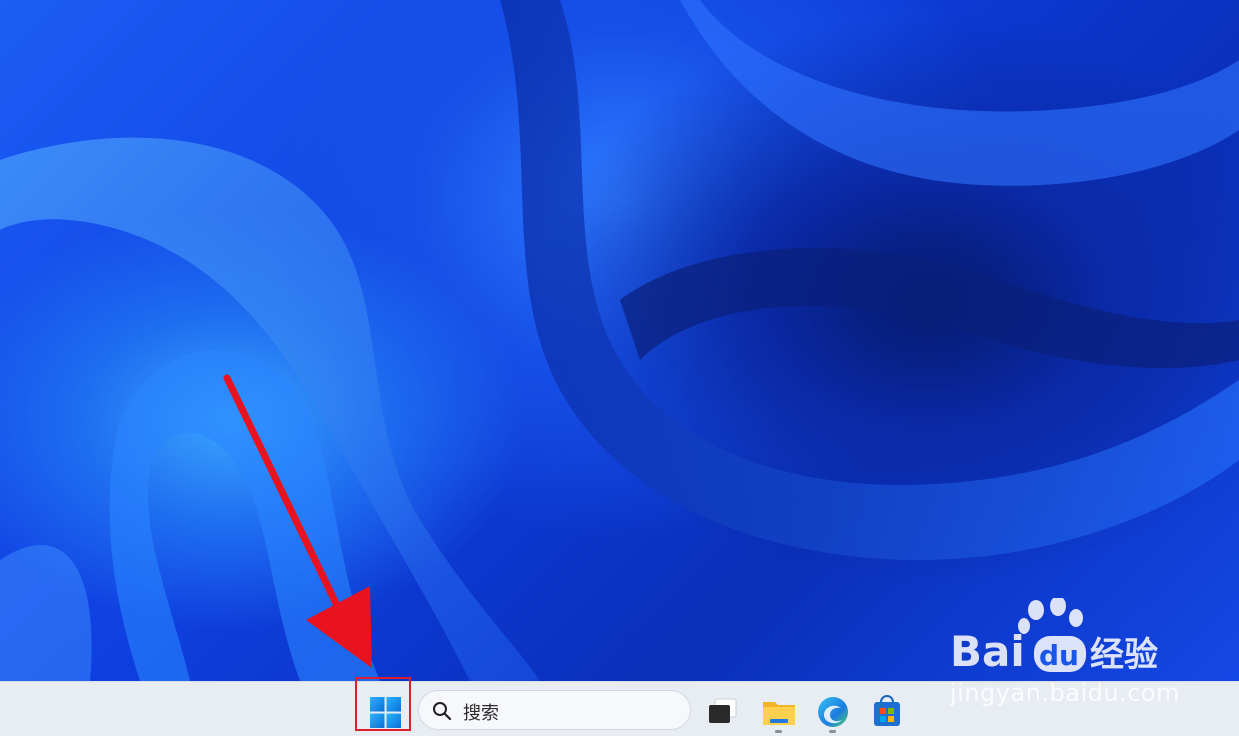 Image resolution: width=1239 pixels, height=736 pixels. What do you see at coordinates (385, 712) in the screenshot?
I see `windows-logo-icon` at bounding box center [385, 712].